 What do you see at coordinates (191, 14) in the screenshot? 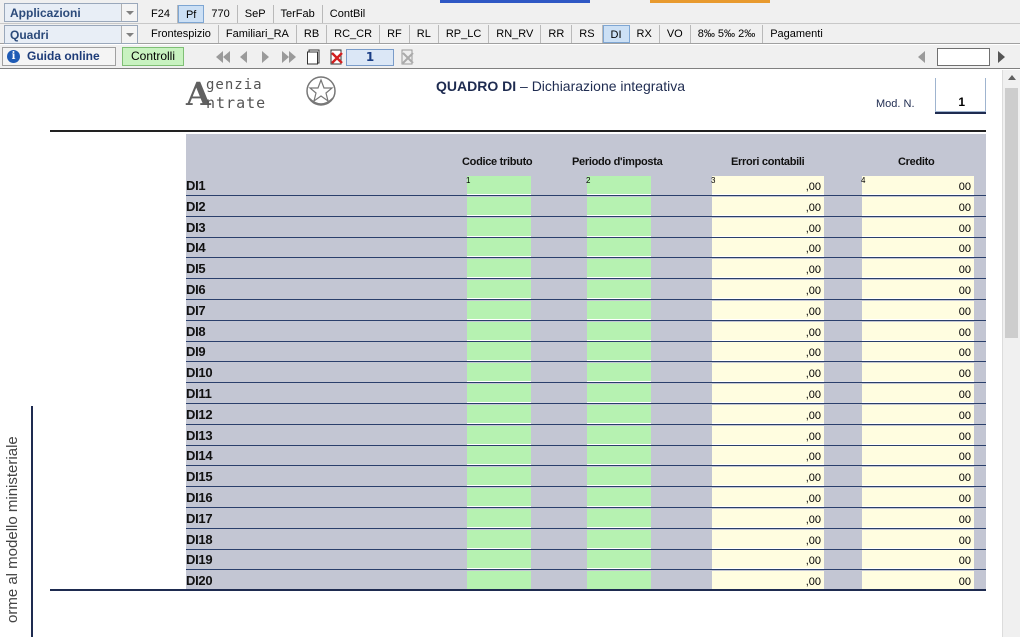
I see `tab-app-1: Pf` at bounding box center [191, 14].